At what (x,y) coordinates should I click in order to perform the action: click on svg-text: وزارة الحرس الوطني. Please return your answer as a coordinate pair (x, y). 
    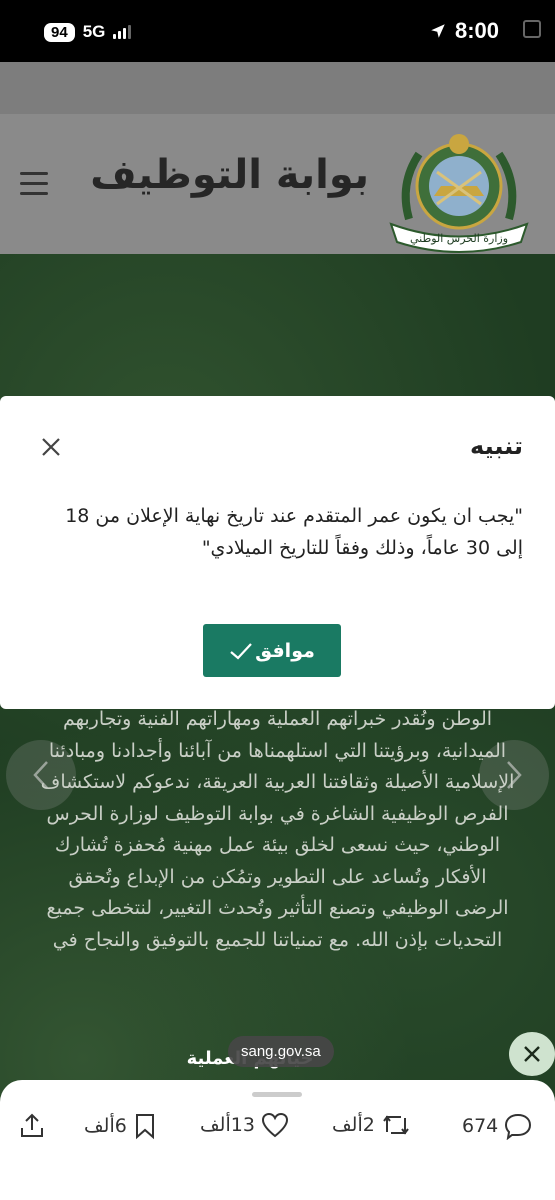
    Looking at the image, I should click on (459, 238).